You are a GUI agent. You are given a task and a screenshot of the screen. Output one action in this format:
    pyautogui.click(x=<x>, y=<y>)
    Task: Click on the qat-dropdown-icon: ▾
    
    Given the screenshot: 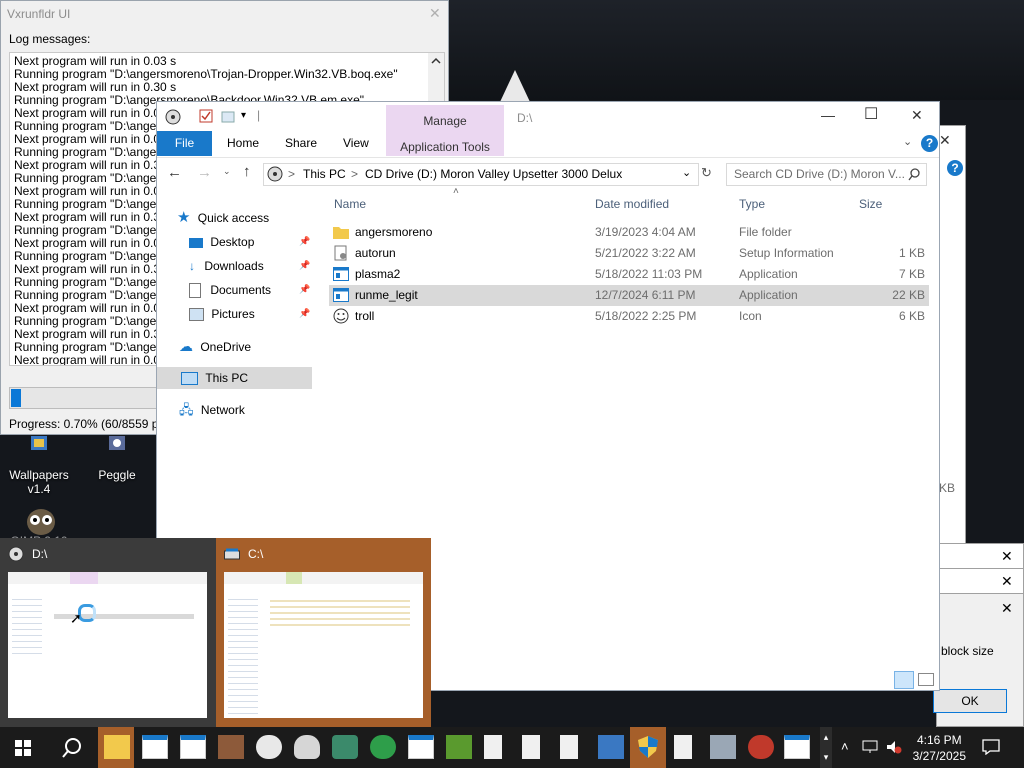 What is the action you would take?
    pyautogui.click(x=243, y=115)
    